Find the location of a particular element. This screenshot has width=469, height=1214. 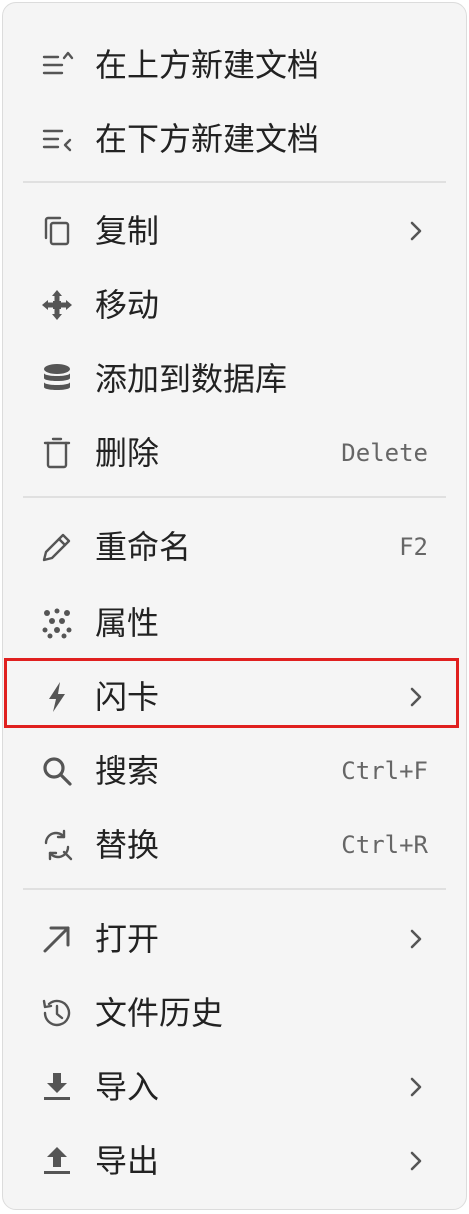

open-arrow-icon is located at coordinates (57, 939).